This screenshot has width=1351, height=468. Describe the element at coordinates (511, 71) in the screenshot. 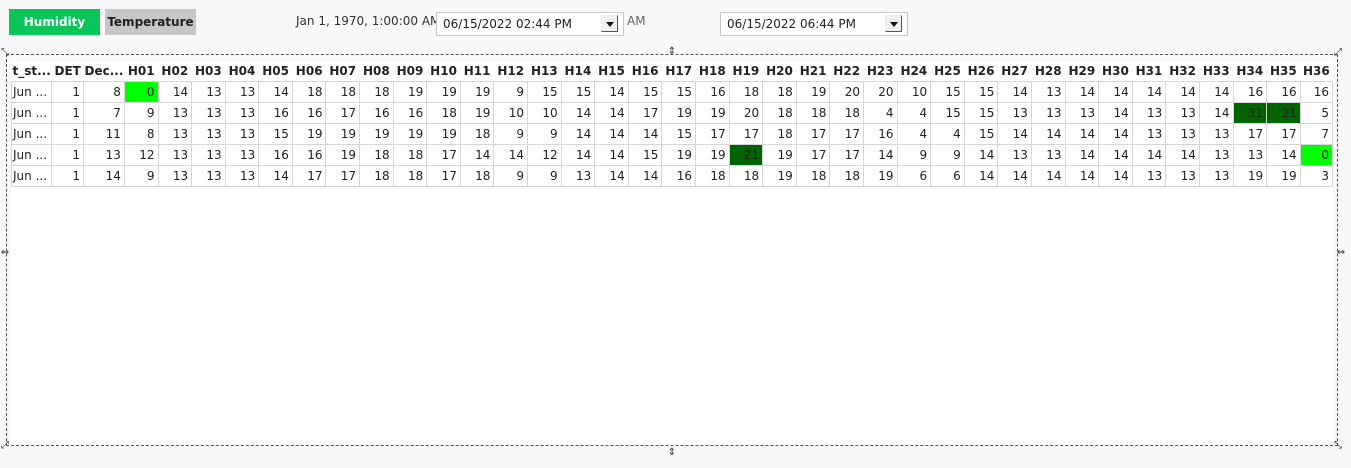

I see `column-header: H12` at that location.